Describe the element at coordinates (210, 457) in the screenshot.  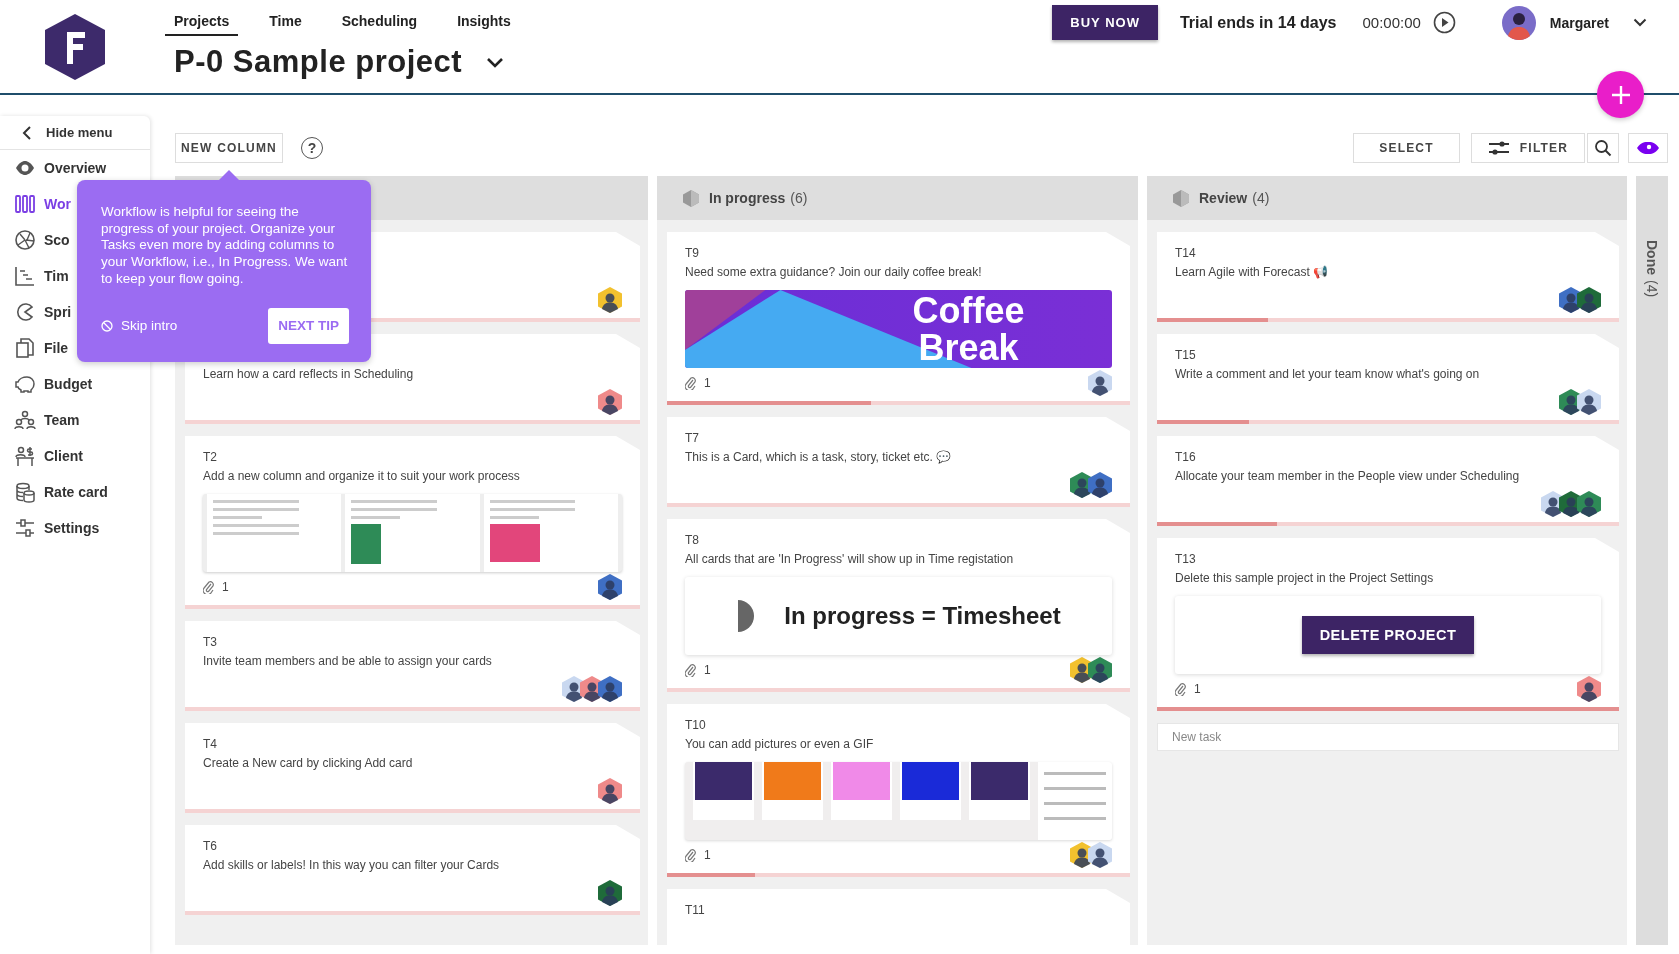
I see `task-id: T2` at that location.